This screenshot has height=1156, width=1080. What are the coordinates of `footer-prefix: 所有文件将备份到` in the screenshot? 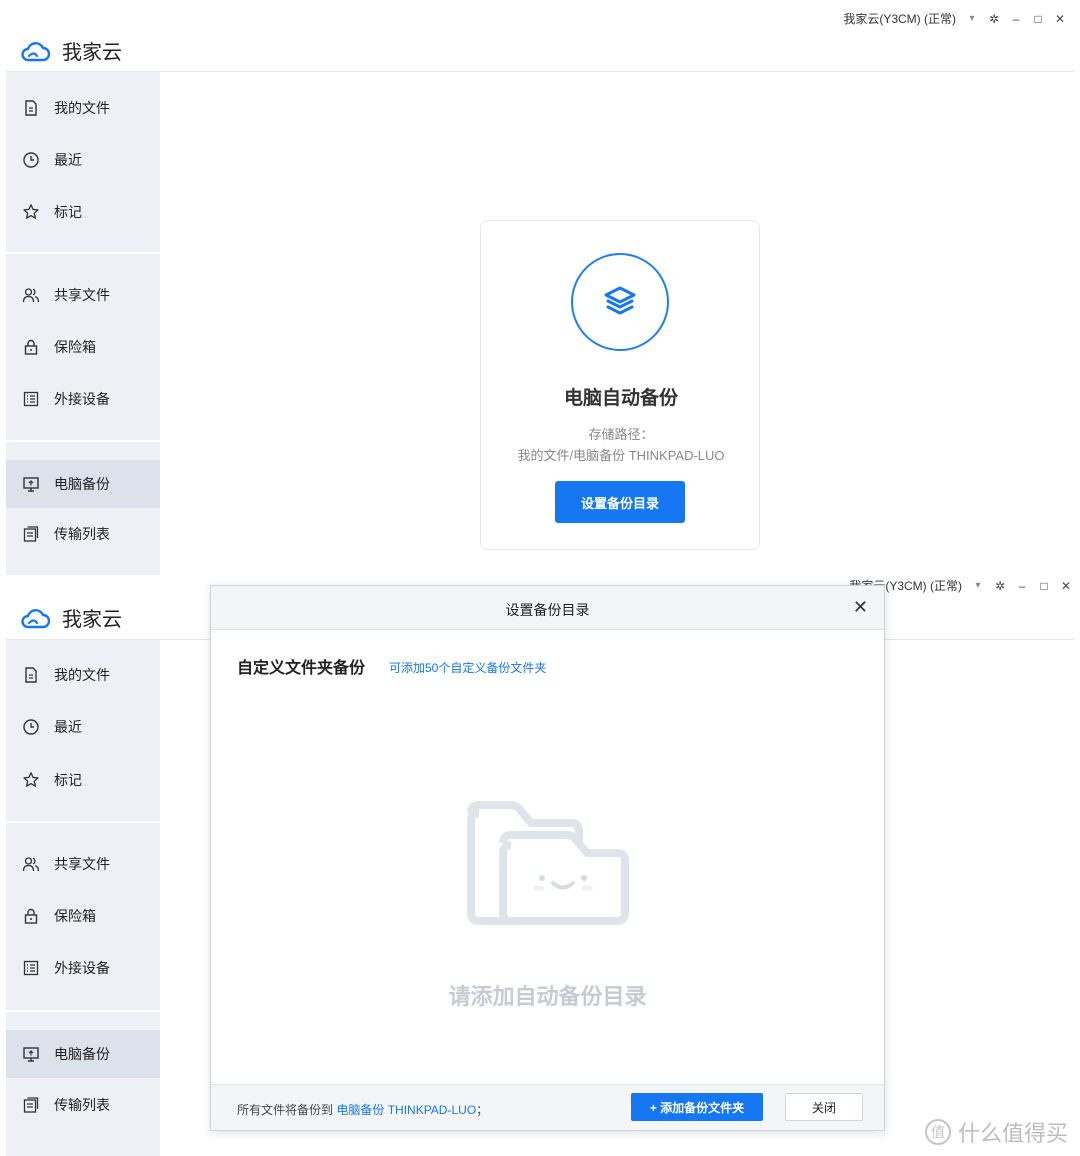 It's located at (285, 1110).